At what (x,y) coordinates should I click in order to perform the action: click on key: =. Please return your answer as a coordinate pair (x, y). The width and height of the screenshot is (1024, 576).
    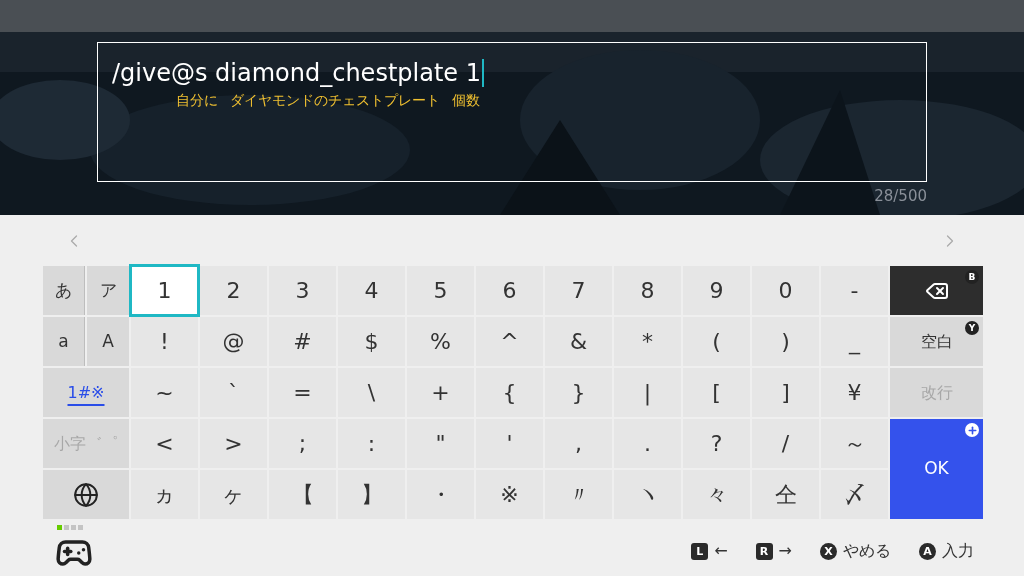
    Looking at the image, I should click on (302, 392).